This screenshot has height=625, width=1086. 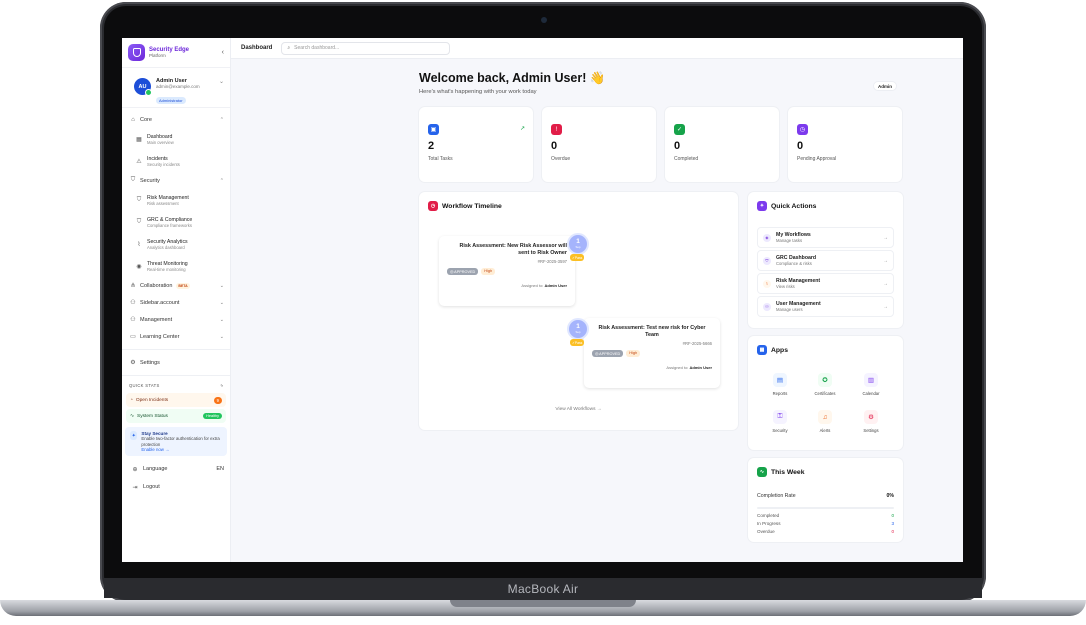 I want to click on sidebar-item-threat-monitoring: ◉ Threat Monitoring Real-time monitoring, so click(x=176, y=266).